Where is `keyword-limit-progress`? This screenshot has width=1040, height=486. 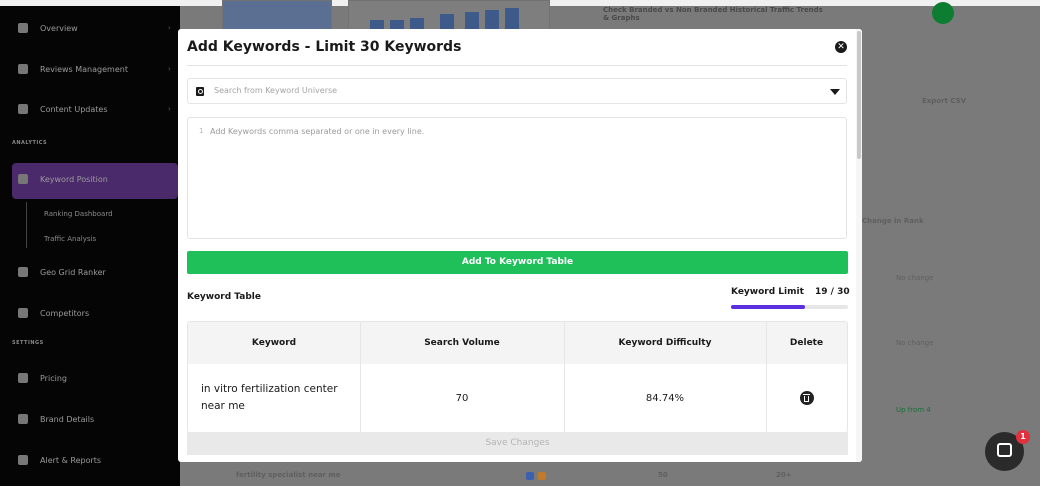
keyword-limit-progress is located at coordinates (789, 307).